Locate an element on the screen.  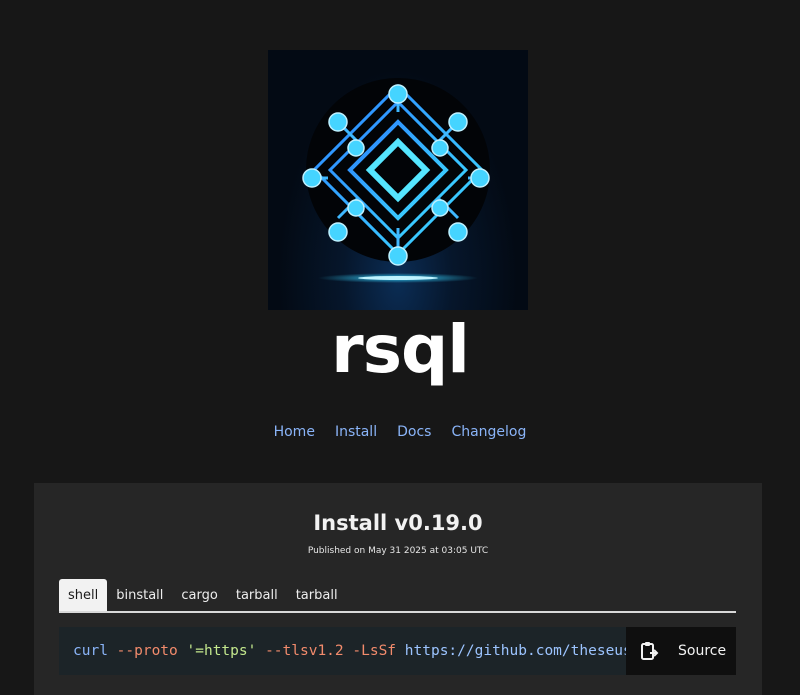
tab-tarball: tarball is located at coordinates (257, 595).